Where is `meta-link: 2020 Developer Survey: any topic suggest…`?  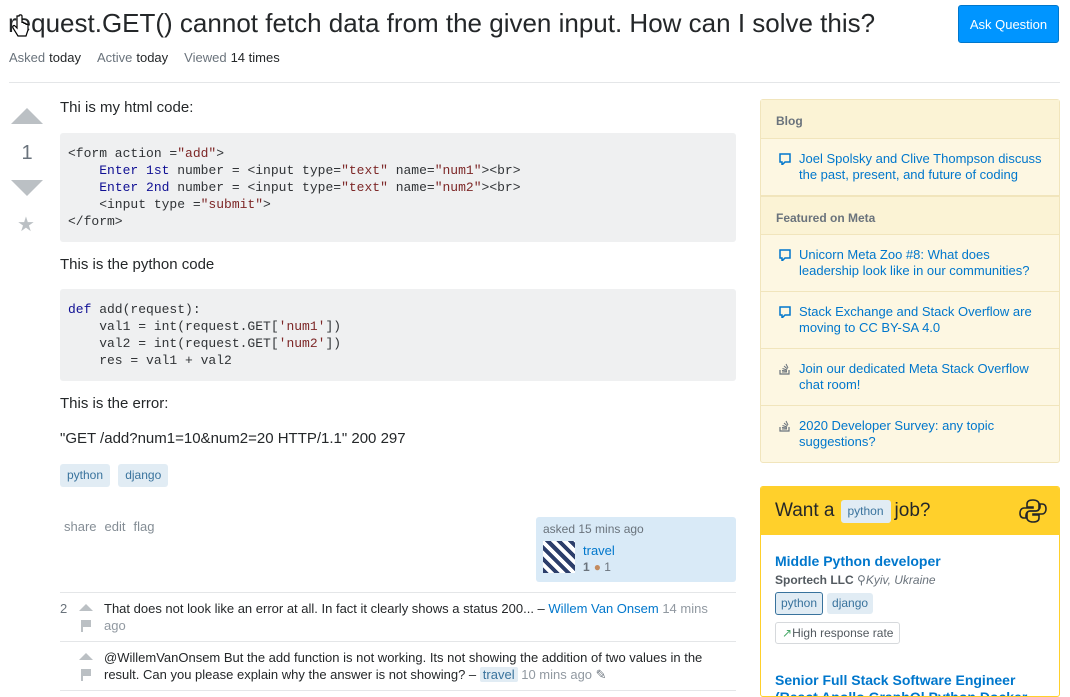
meta-link: 2020 Developer Survey: any topic suggest… is located at coordinates (896, 433).